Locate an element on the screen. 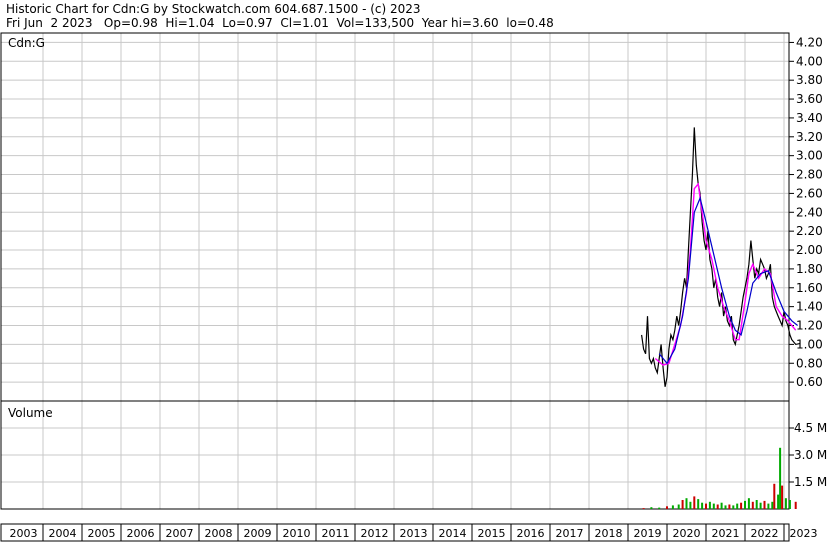 The height and width of the screenshot is (543, 830). price-tick-label: 1.60 is located at coordinates (809, 288).